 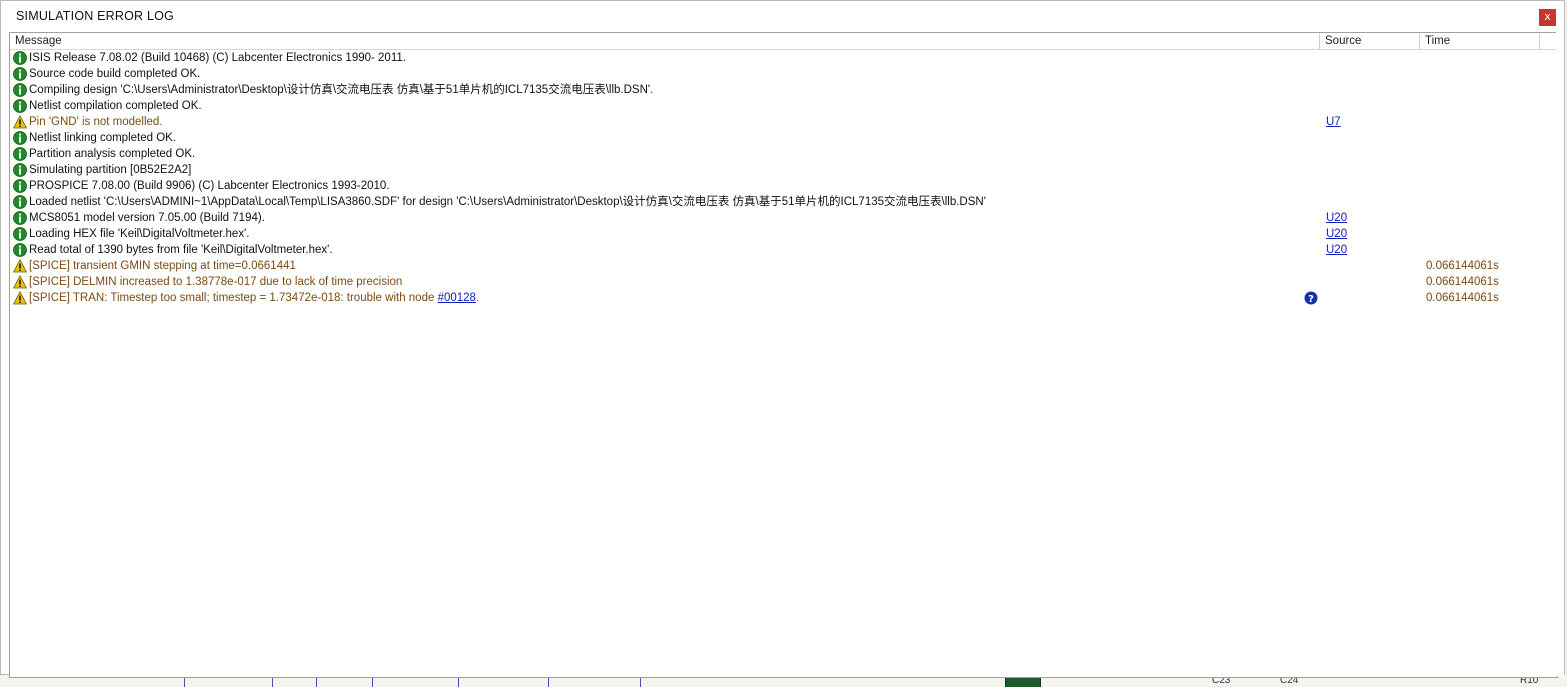 I want to click on column-header-time: Time, so click(x=1480, y=41).